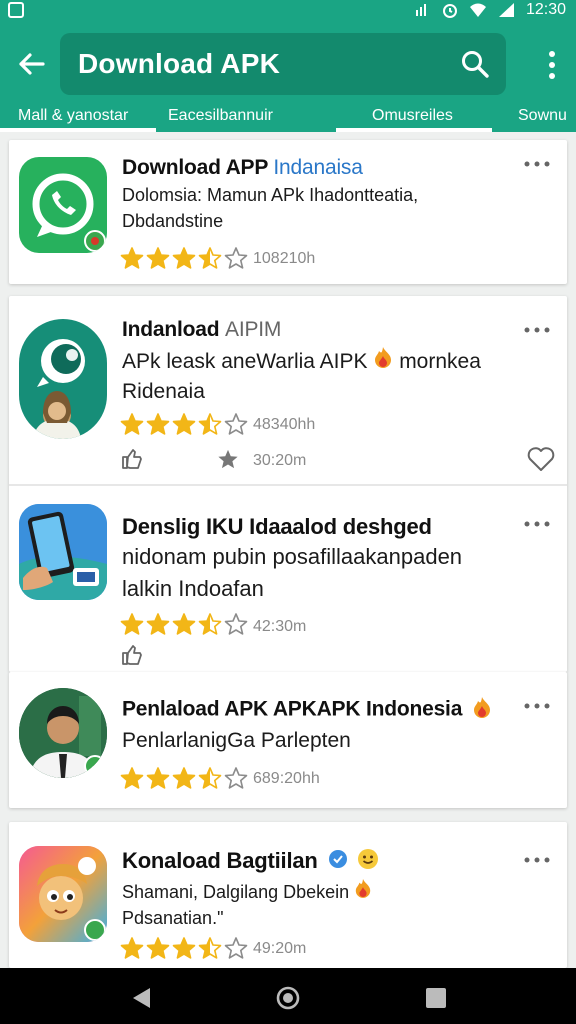  I want to click on result-meta-secondary: 30:20m, so click(280, 460).